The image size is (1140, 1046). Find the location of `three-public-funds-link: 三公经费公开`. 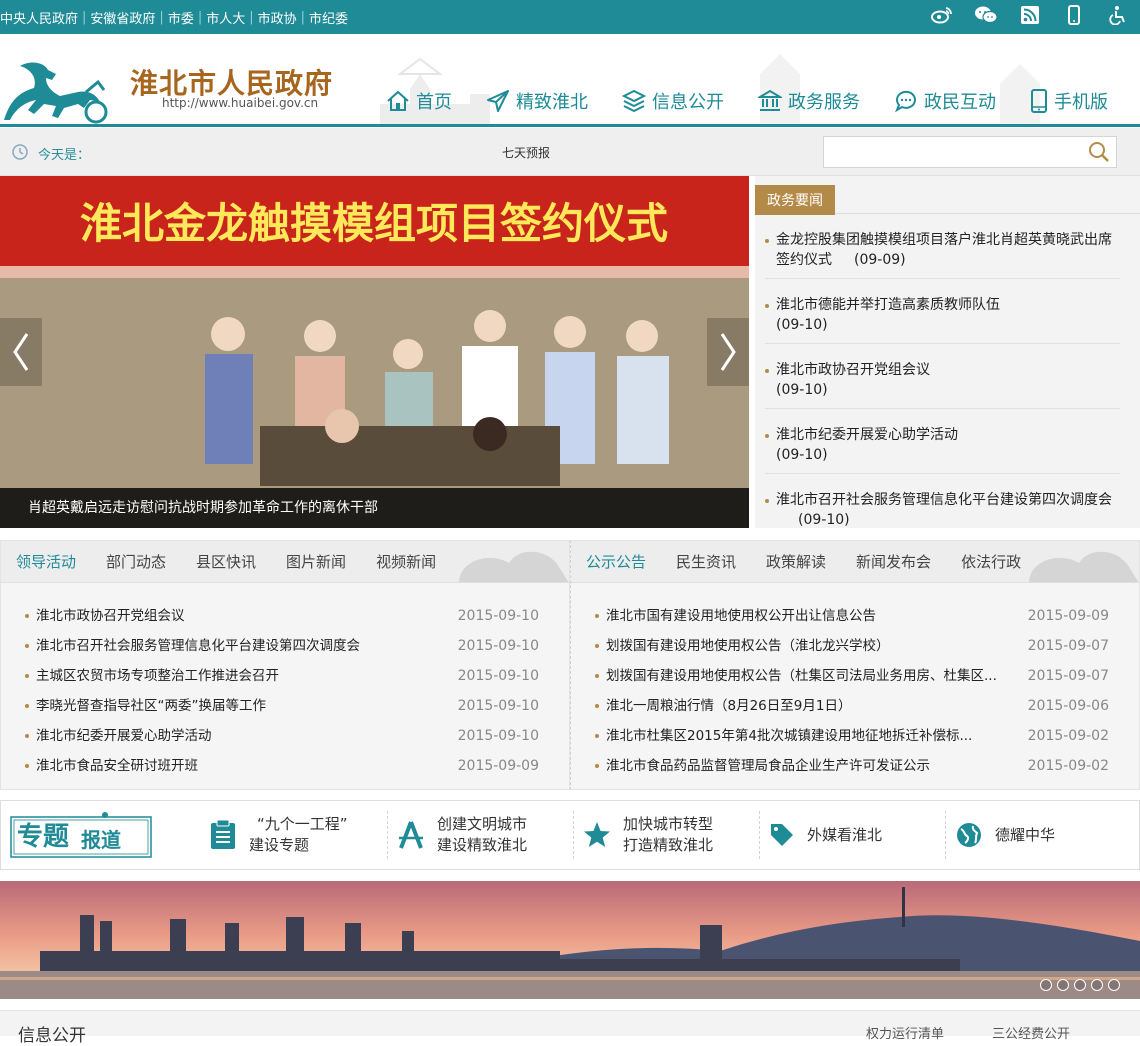

three-public-funds-link: 三公经费公开 is located at coordinates (1031, 1032).